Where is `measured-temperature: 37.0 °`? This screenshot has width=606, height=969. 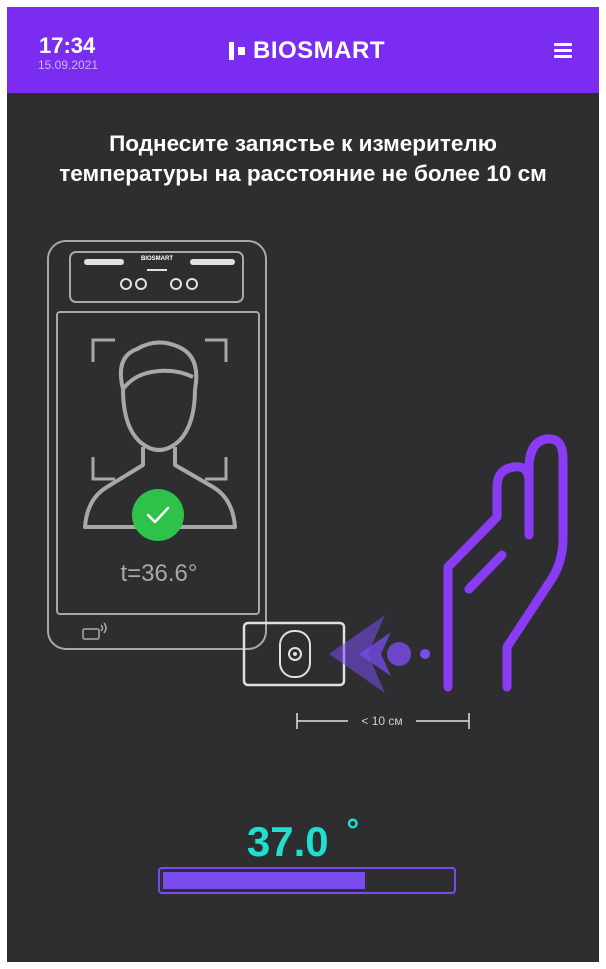
measured-temperature: 37.0 ° is located at coordinates (303, 839).